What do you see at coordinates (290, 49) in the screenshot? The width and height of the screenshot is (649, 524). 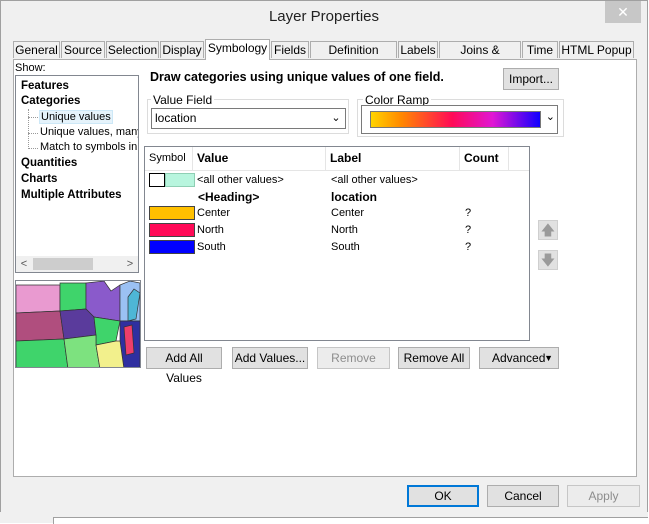 I see `tab-fields: Fields` at bounding box center [290, 49].